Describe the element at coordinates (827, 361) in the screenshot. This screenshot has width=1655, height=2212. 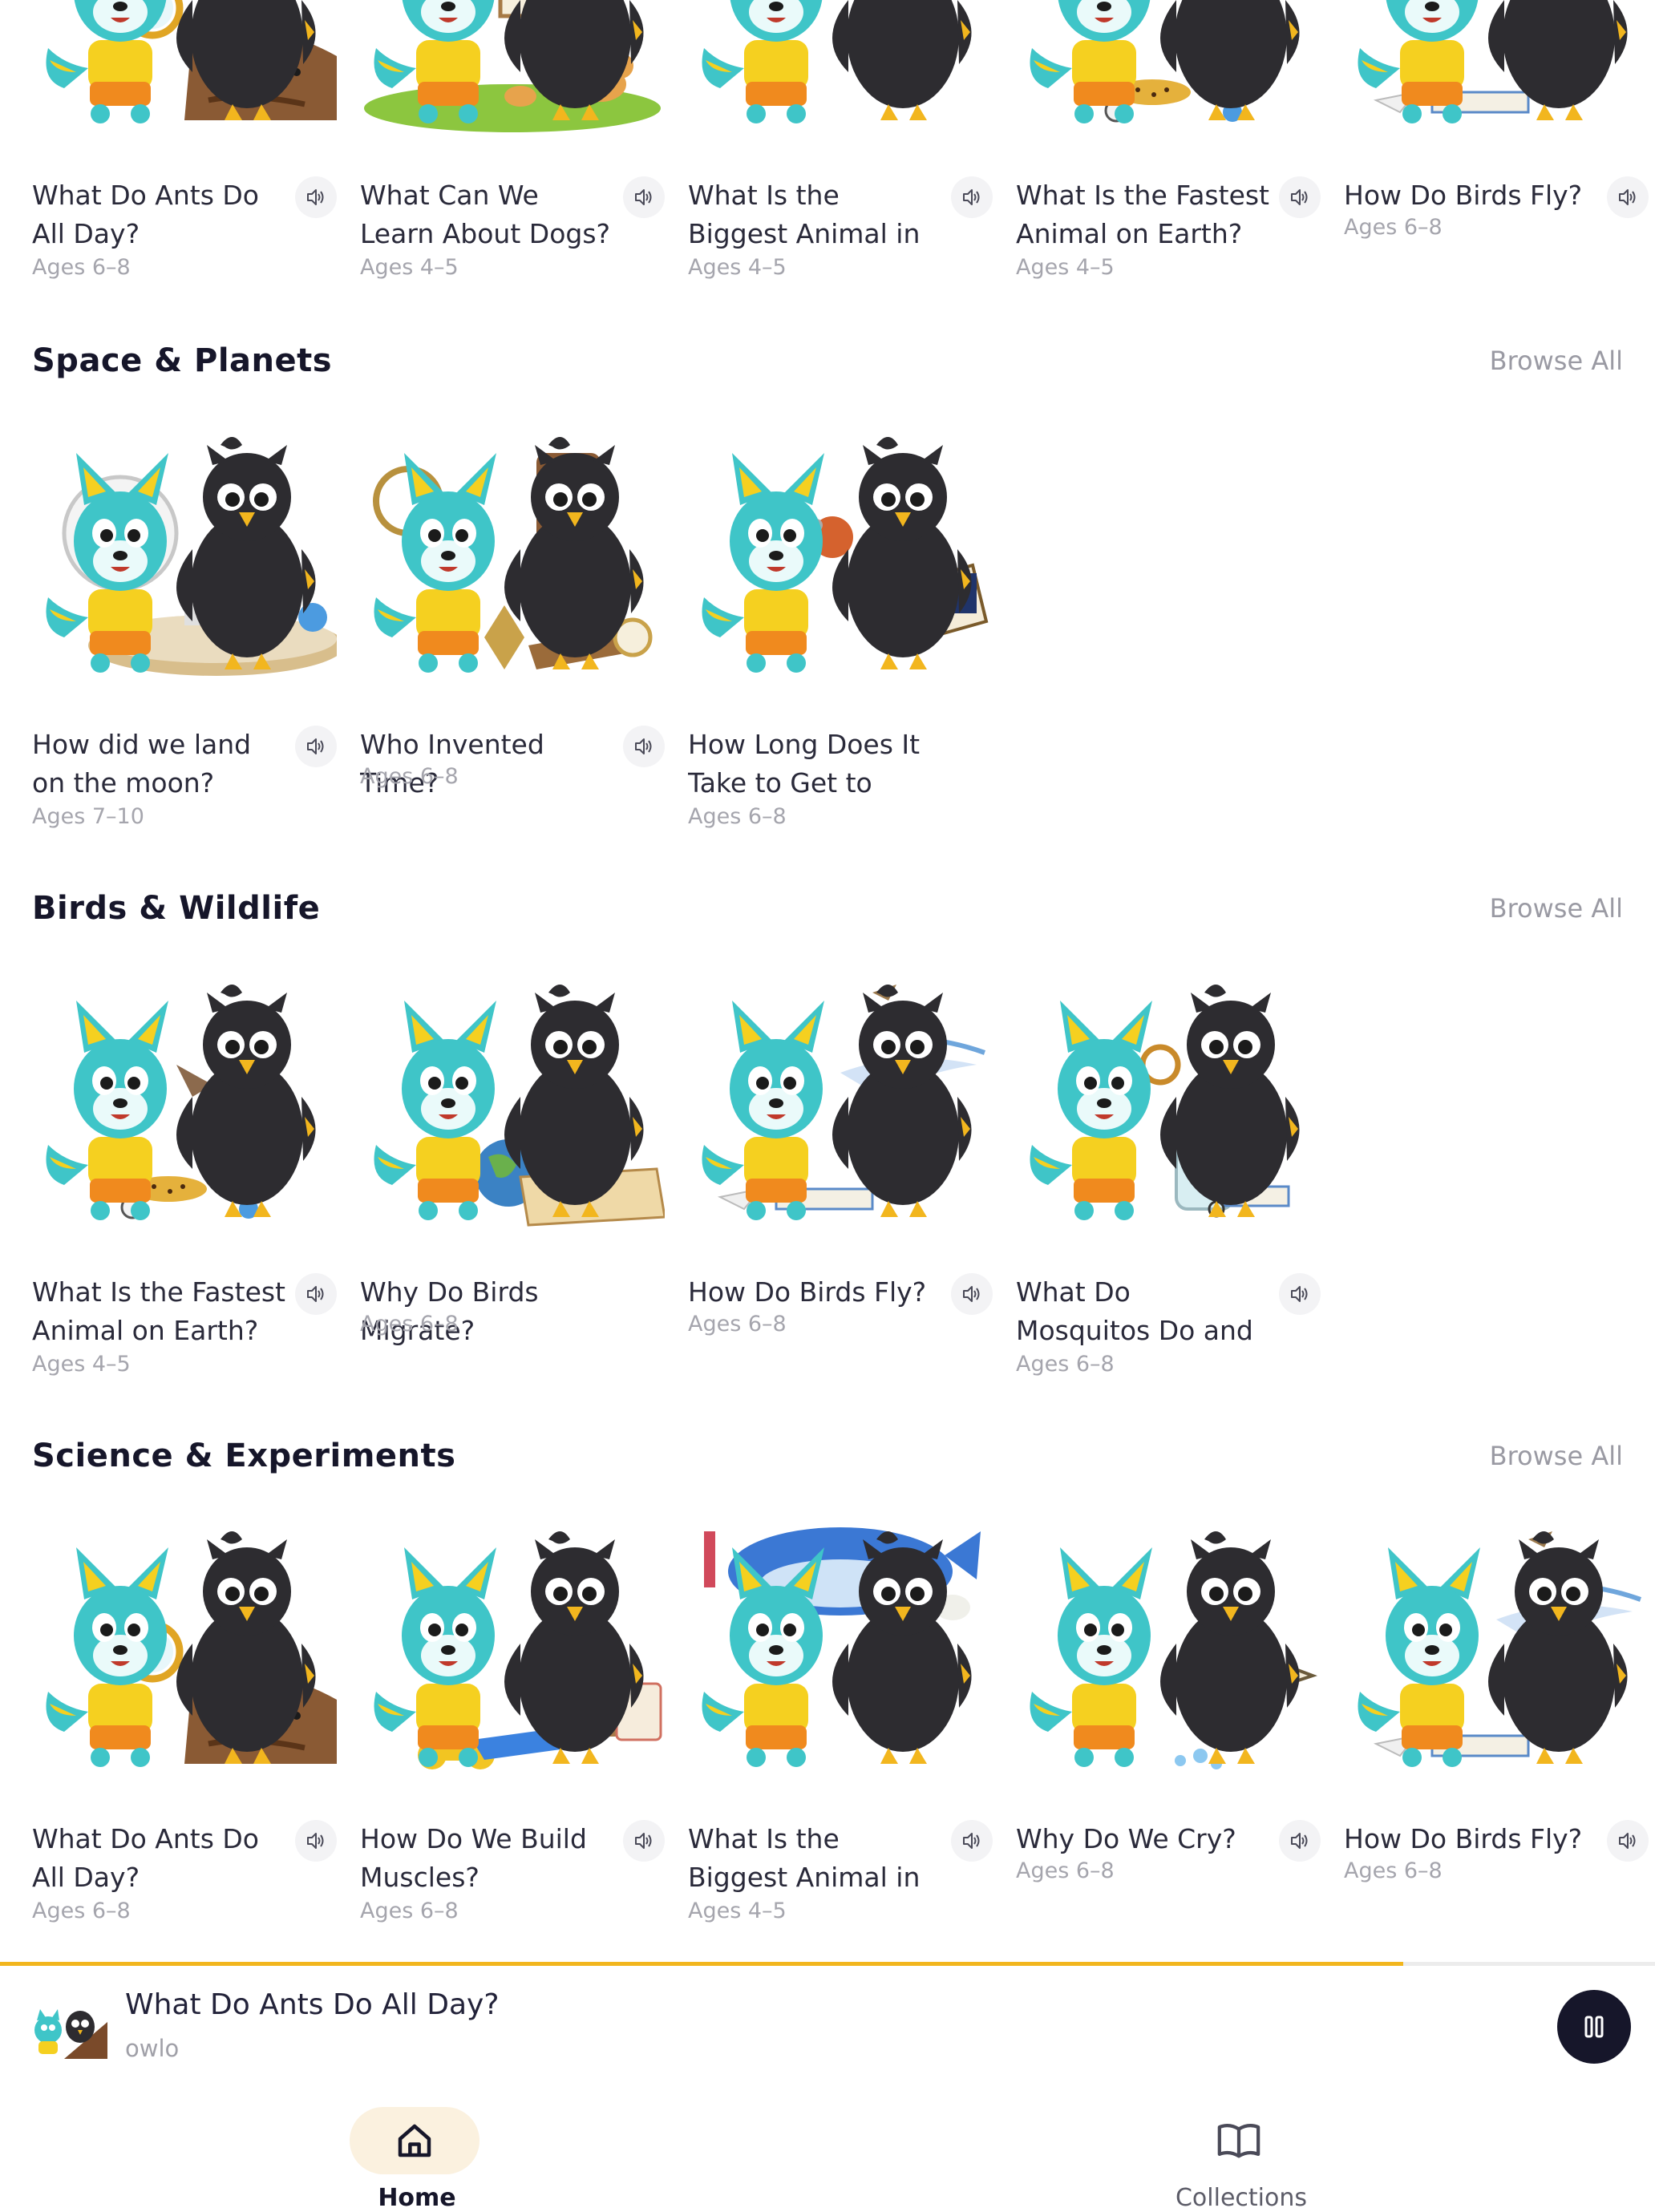
I see `section-header-space: Space & Planets Browse All` at that location.